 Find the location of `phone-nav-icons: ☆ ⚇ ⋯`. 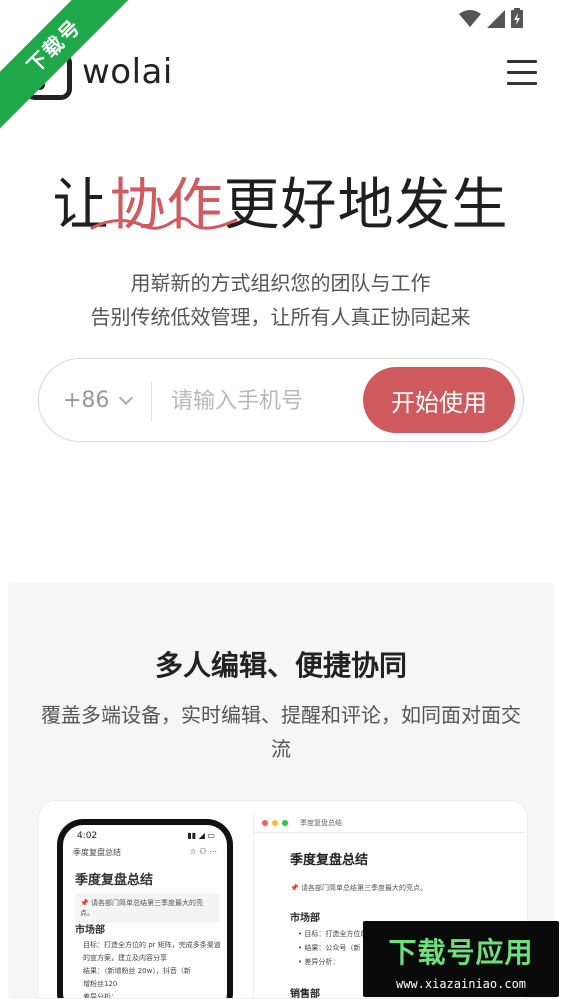

phone-nav-icons: ☆ ⚇ ⋯ is located at coordinates (203, 851).